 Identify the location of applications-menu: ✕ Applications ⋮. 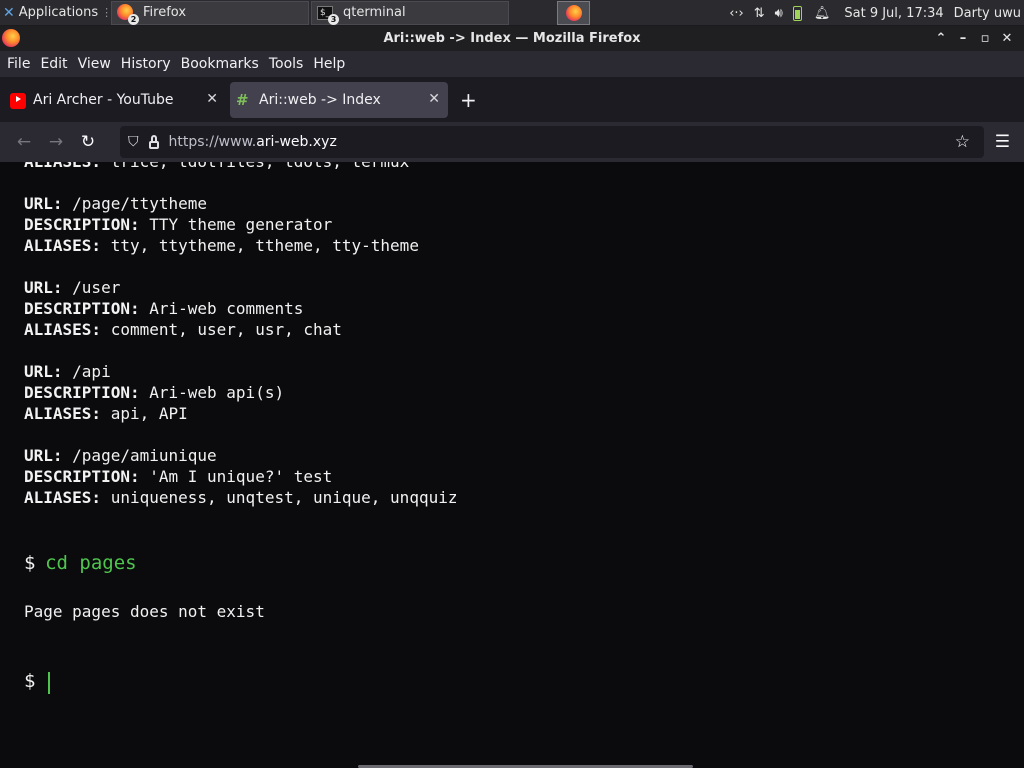
(56, 13).